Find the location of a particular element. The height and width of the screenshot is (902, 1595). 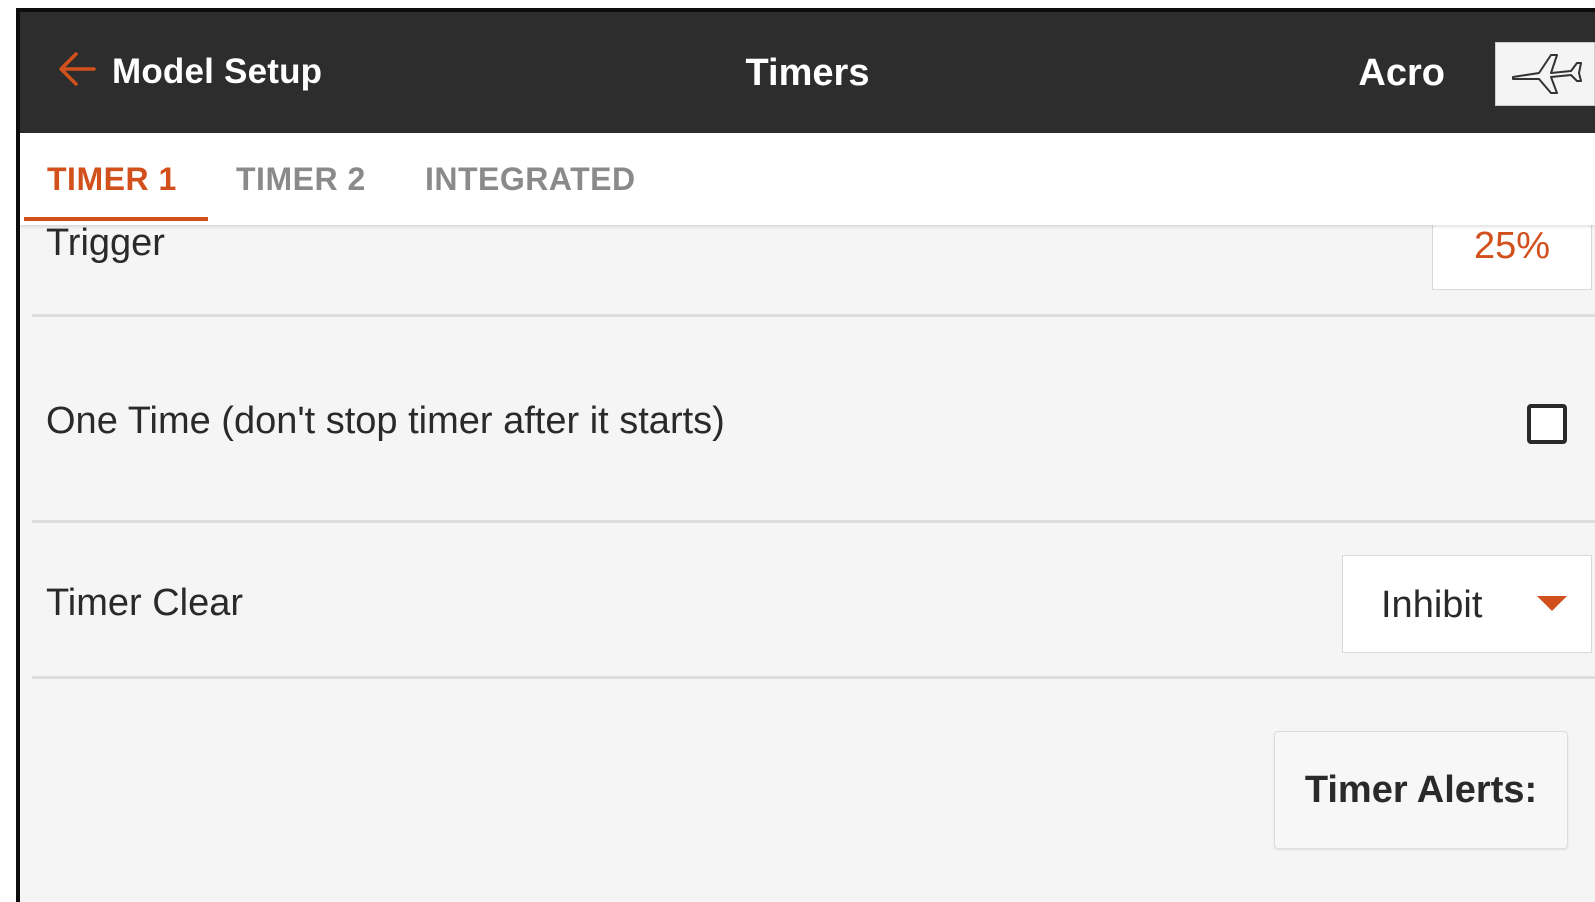

timer-alerts-button: Timer Alerts: is located at coordinates (1421, 790).